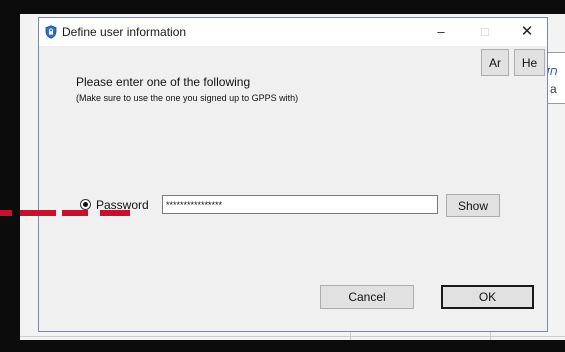 The width and height of the screenshot is (565, 352). Describe the element at coordinates (300, 204) in the screenshot. I see `password-input` at that location.